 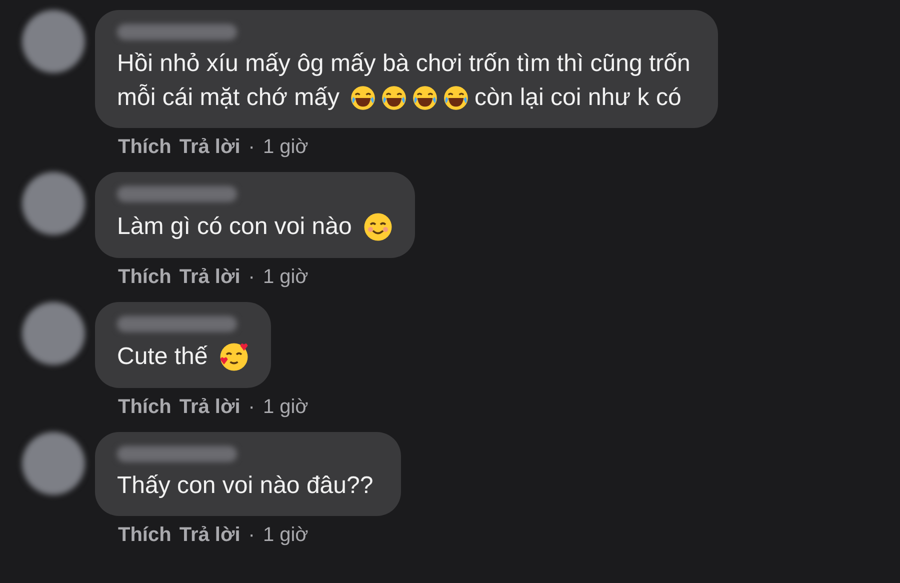 What do you see at coordinates (233, 357) in the screenshot?
I see `hearts-emoji-icon` at bounding box center [233, 357].